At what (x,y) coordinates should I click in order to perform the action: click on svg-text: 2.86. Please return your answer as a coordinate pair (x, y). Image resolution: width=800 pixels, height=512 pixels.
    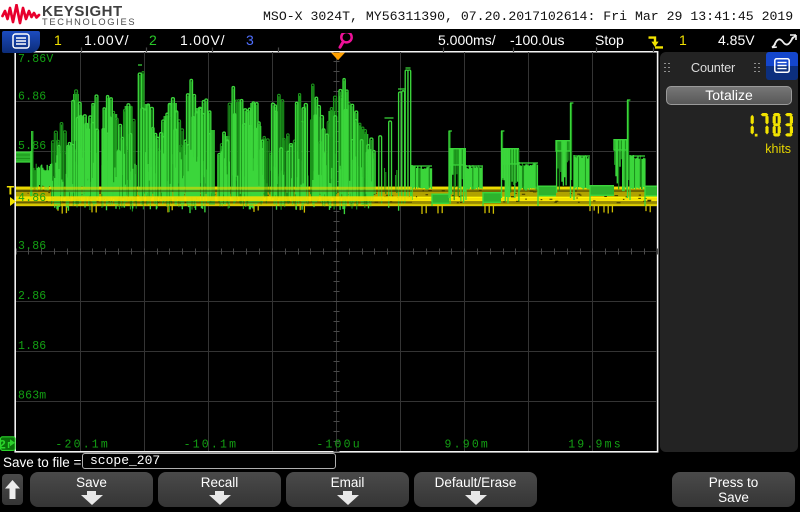
    Looking at the image, I should click on (32, 296).